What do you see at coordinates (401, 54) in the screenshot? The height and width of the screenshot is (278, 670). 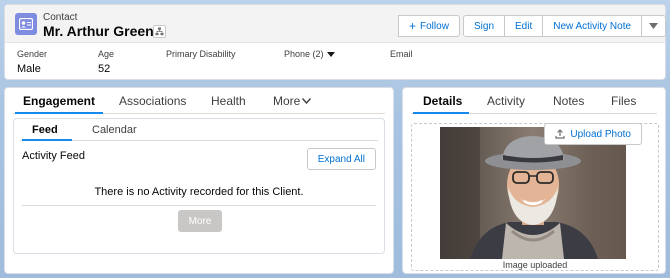 I see `field-email: Email` at bounding box center [401, 54].